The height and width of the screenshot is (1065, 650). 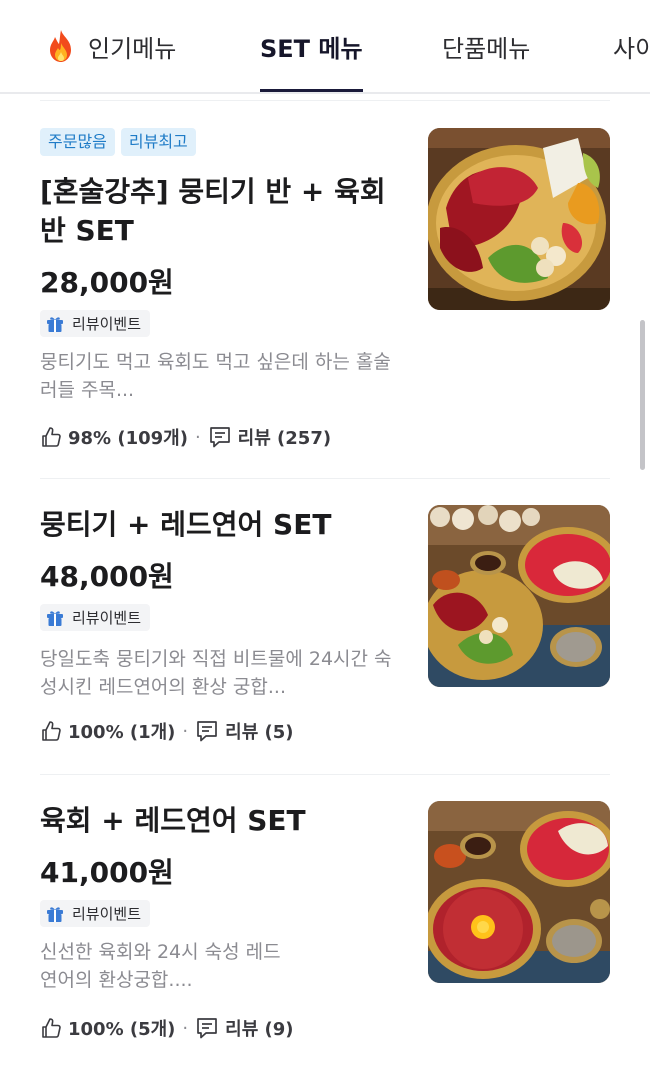 I want to click on menu-item-stats: 98% (109개) · 리뷰 (257), so click(x=185, y=437).